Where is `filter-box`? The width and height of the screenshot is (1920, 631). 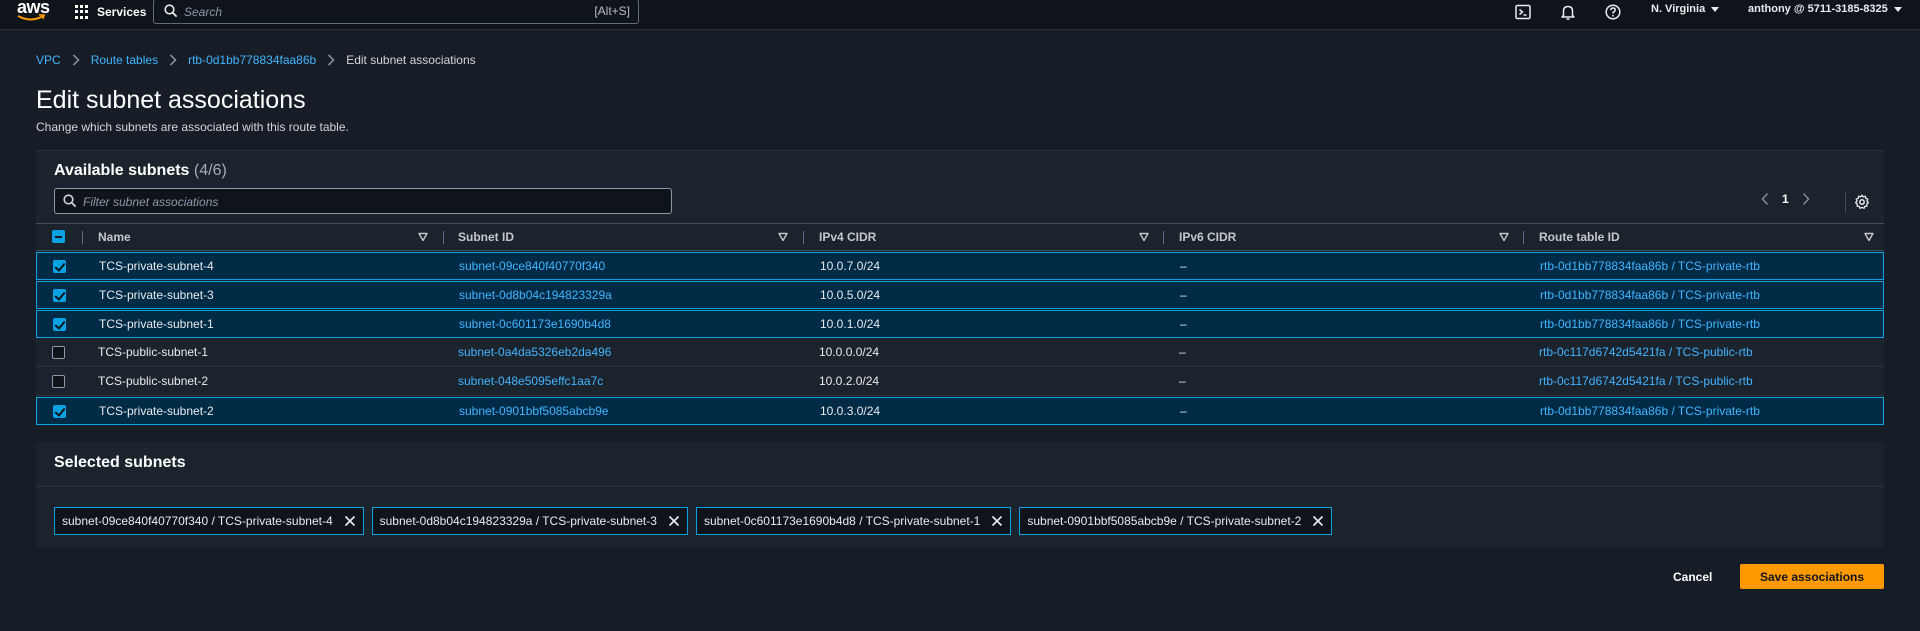 filter-box is located at coordinates (363, 201).